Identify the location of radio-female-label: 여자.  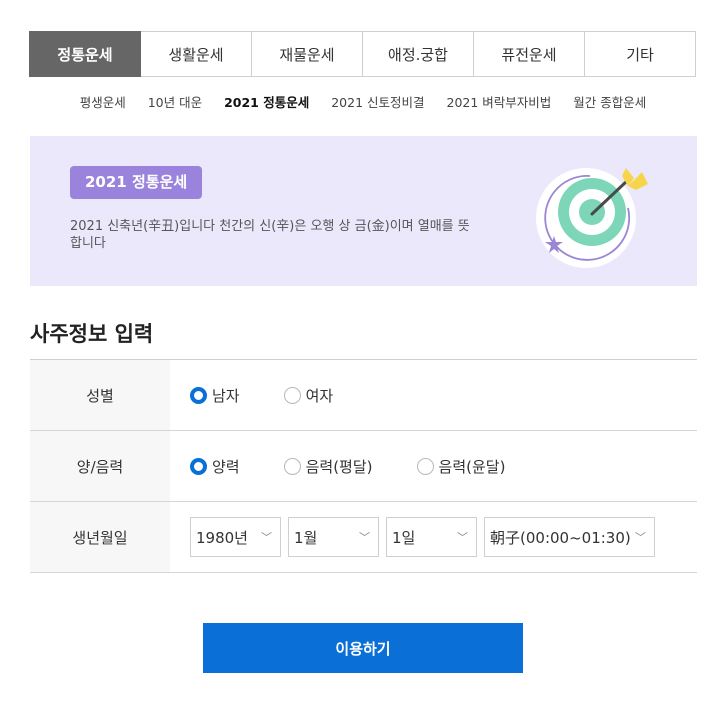
(319, 395).